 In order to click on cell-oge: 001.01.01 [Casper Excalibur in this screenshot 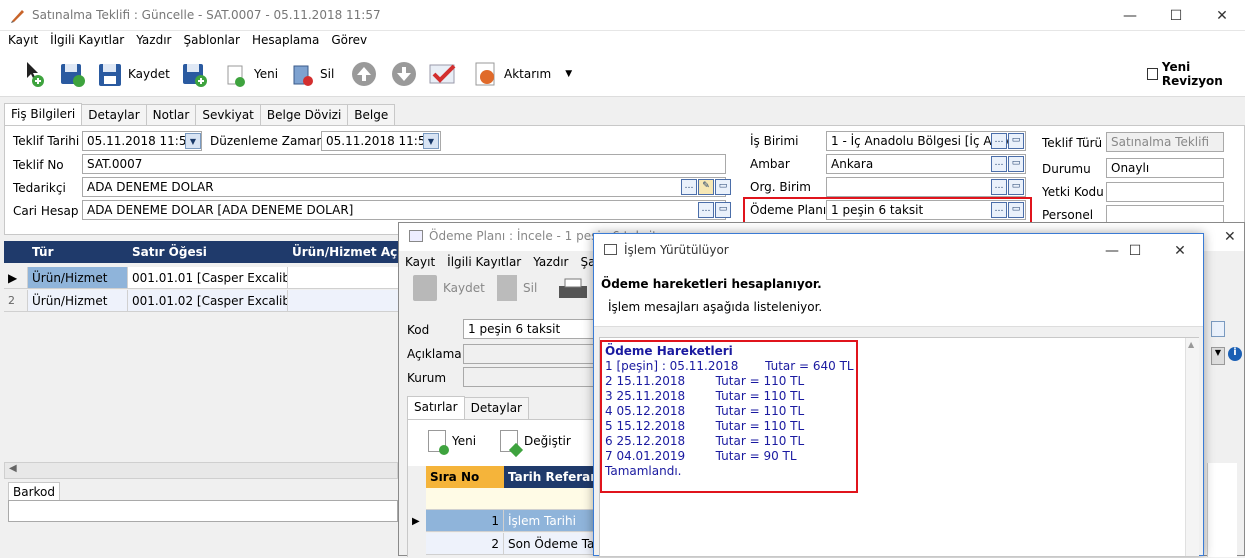, I will do `click(208, 278)`.